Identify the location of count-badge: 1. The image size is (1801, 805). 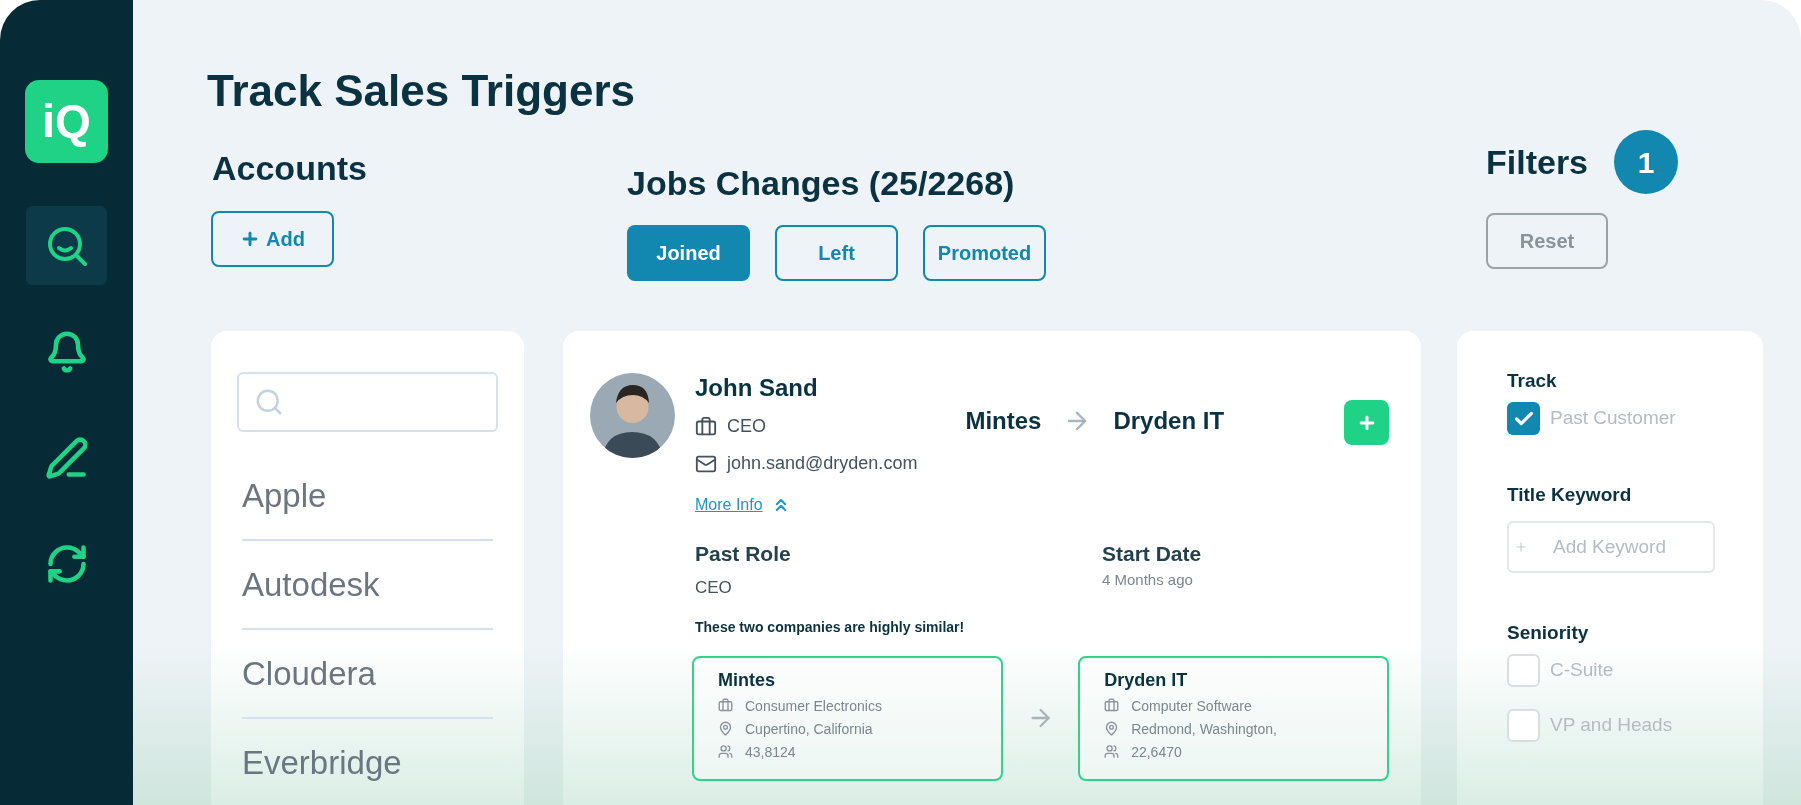
(1646, 162).